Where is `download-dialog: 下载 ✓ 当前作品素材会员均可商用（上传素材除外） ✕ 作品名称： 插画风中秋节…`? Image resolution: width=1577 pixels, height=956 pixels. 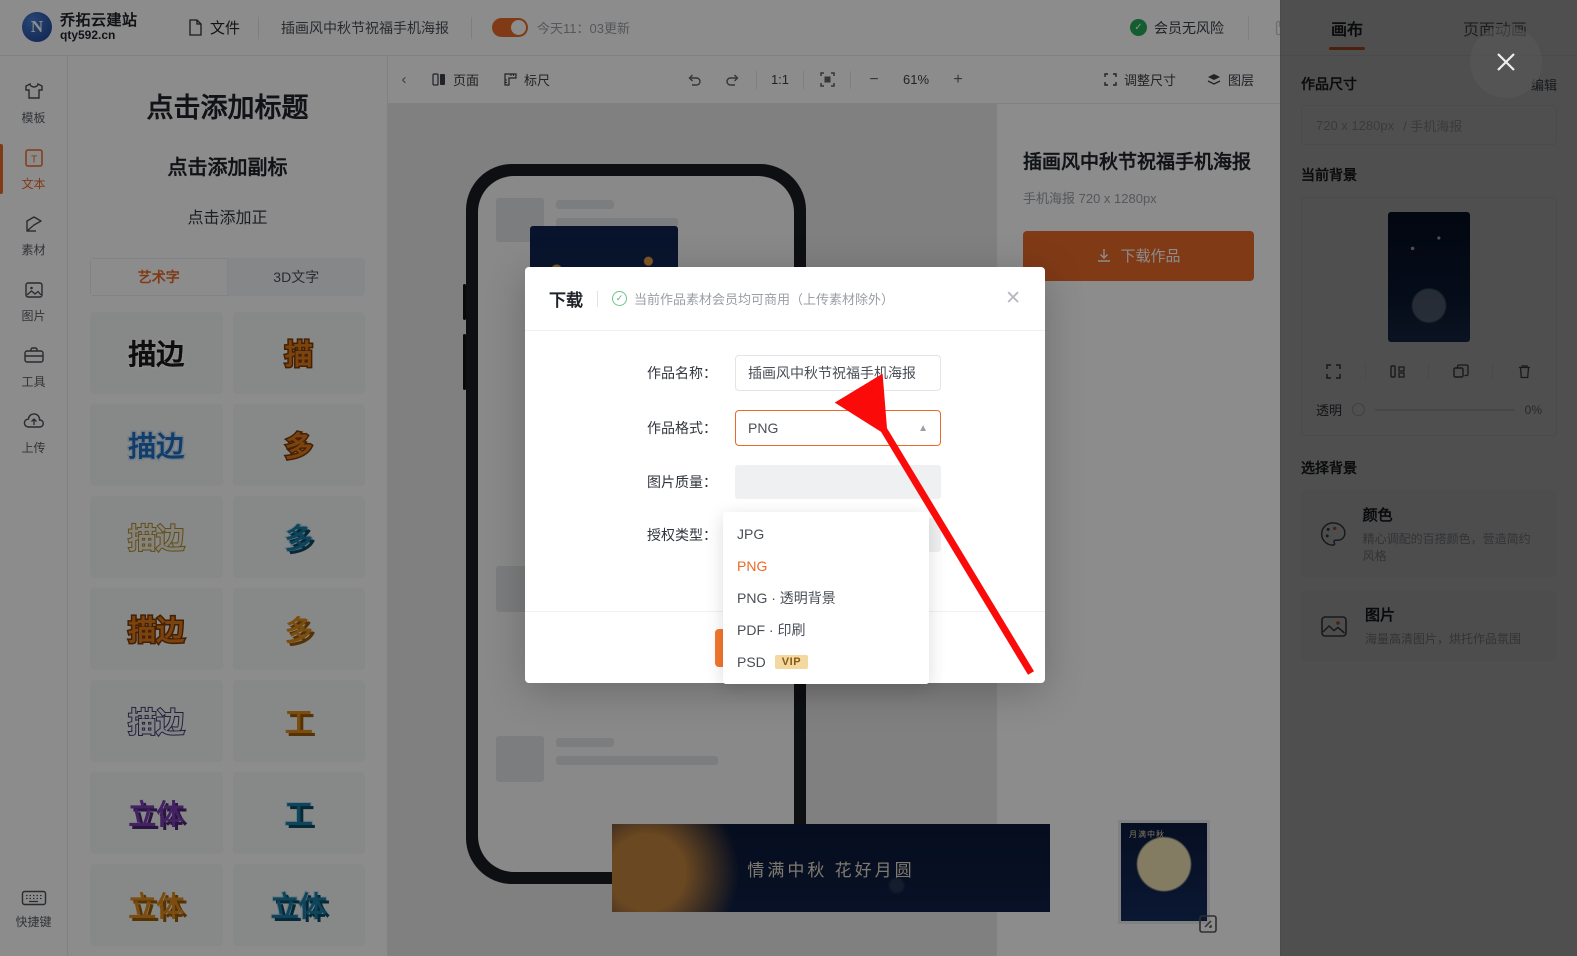
download-dialog: 下载 ✓ 当前作品素材会员均可商用（上传素材除外） ✕ 作品名称： 插画风中秋节… is located at coordinates (785, 475).